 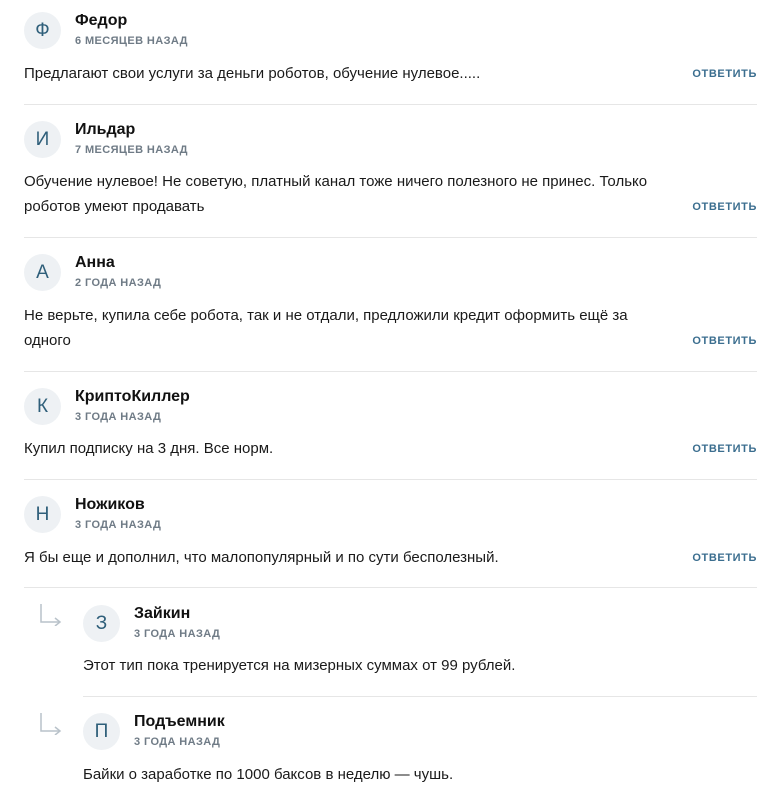 I want to click on author-name: Федор, so click(x=131, y=21).